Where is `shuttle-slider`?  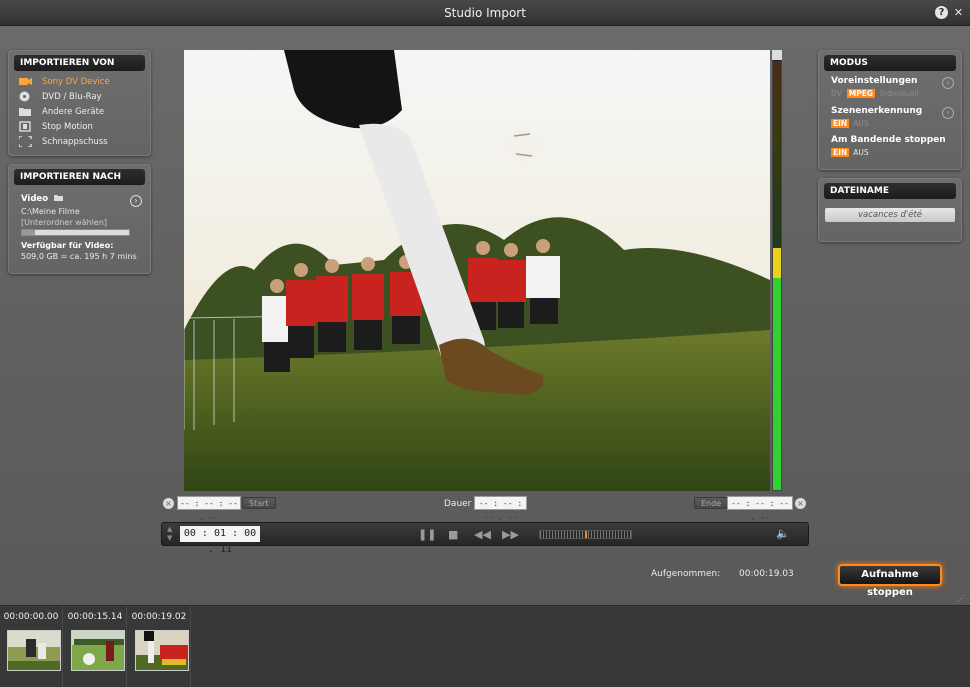 shuttle-slider is located at coordinates (585, 534).